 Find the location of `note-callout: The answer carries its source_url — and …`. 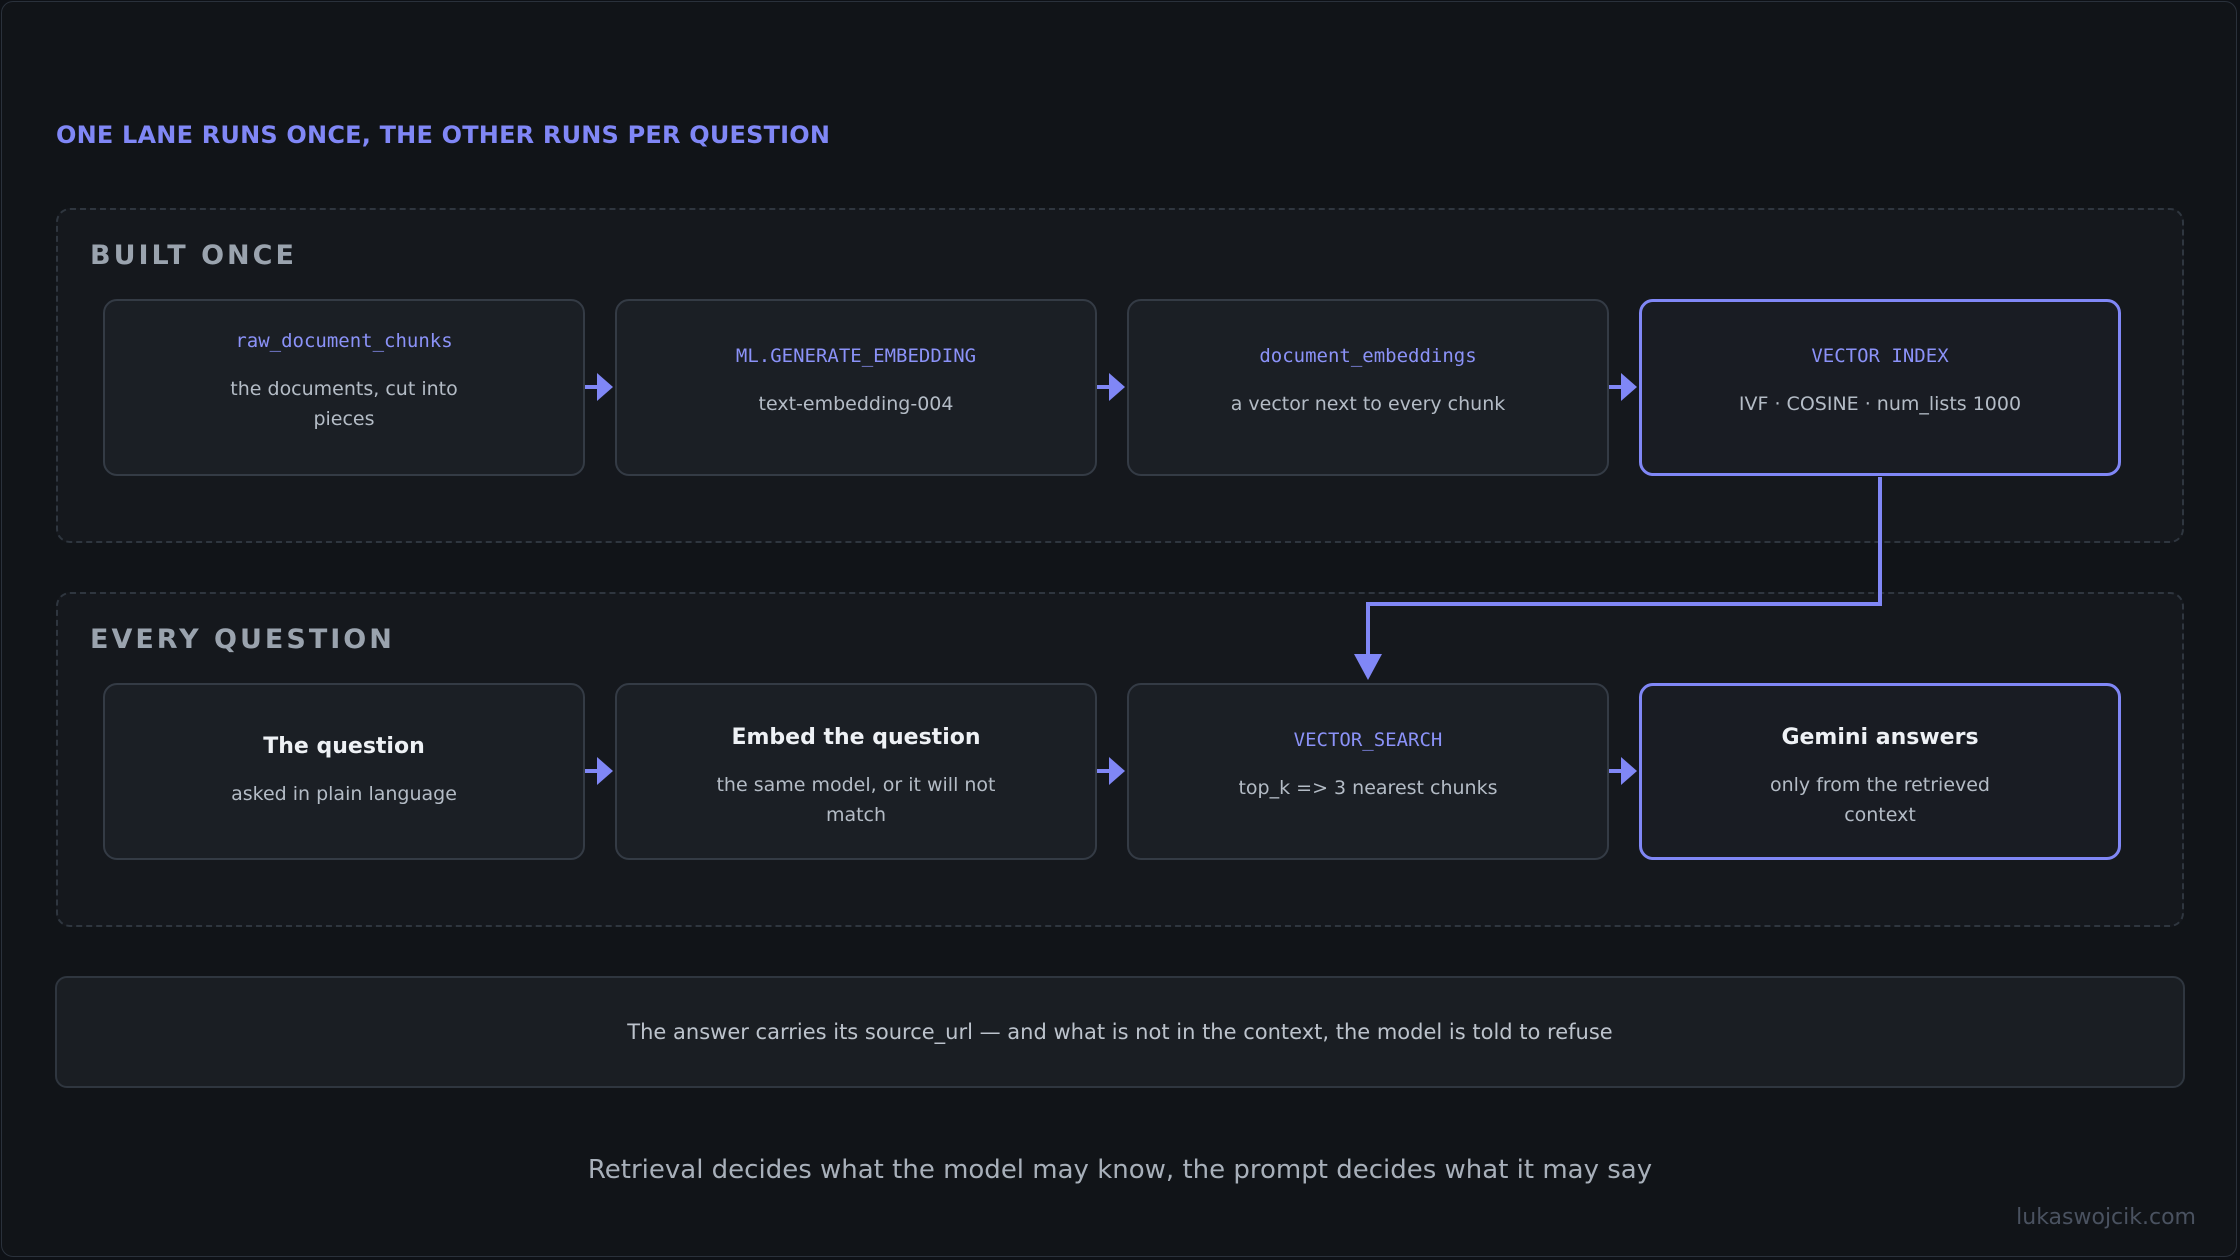

note-callout: The answer carries its source_url — and … is located at coordinates (1120, 1032).